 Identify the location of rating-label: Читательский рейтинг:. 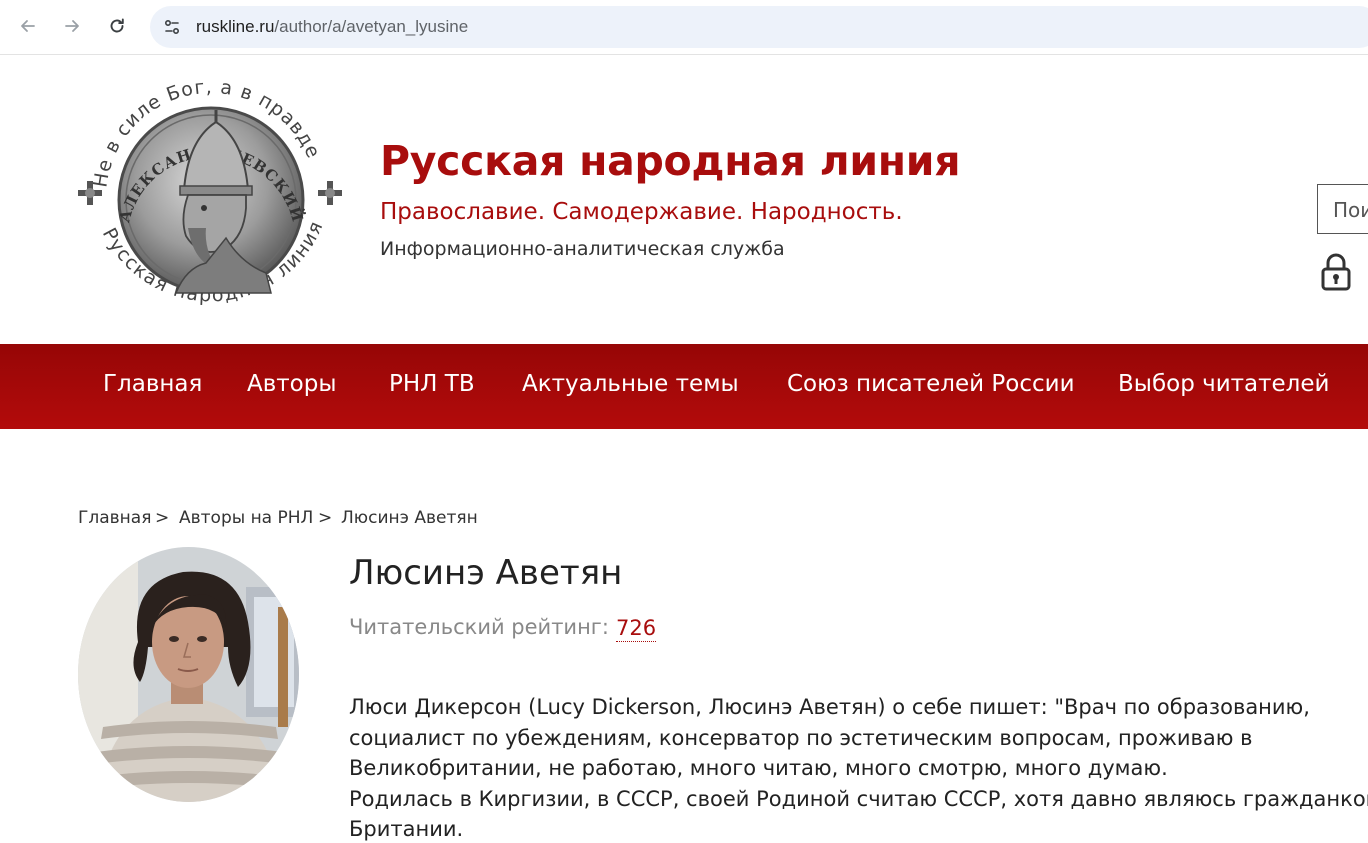
(479, 627).